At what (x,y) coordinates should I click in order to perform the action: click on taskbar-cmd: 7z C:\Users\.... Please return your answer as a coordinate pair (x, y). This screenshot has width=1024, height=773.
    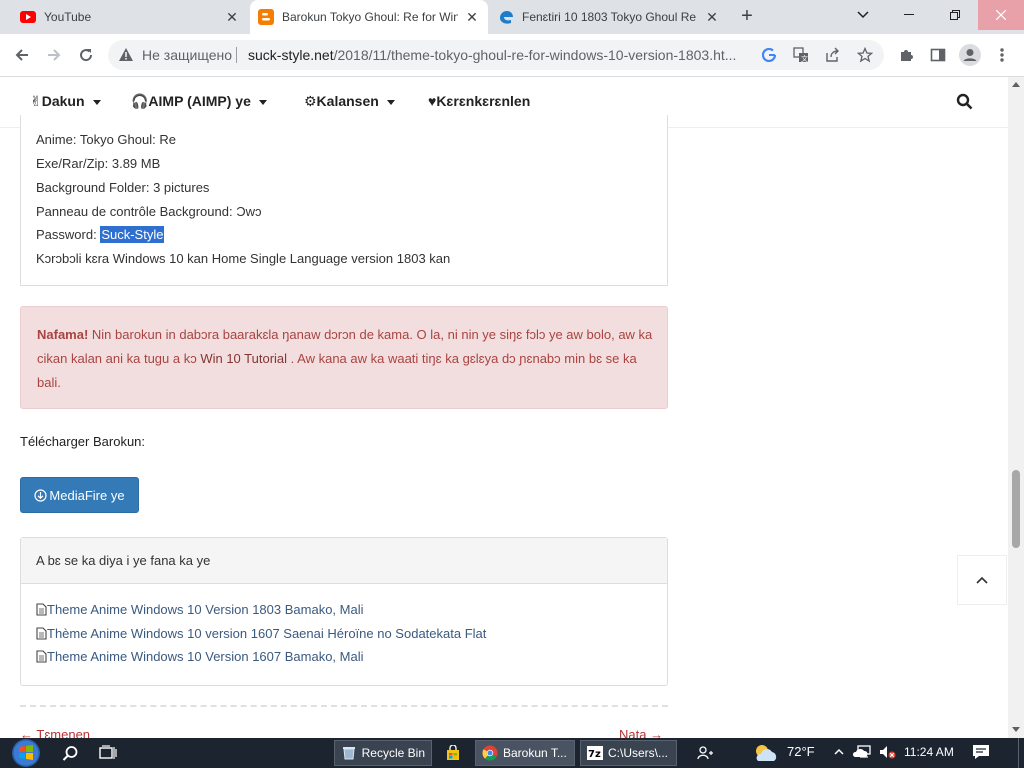
    Looking at the image, I should click on (628, 753).